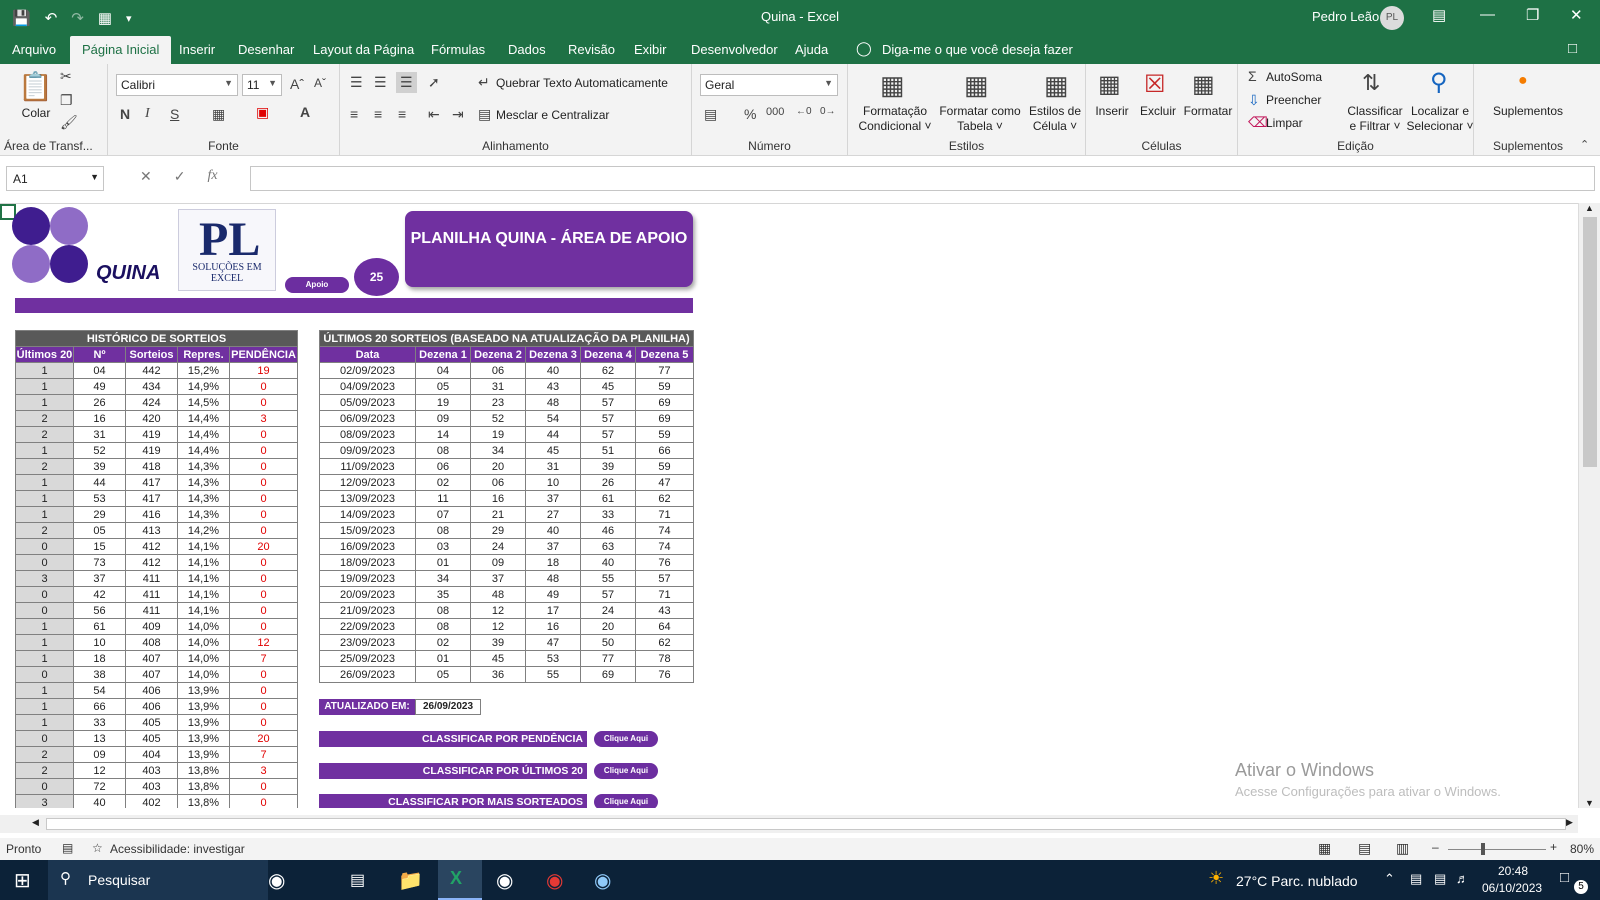  Describe the element at coordinates (443, 594) in the screenshot. I see `table-cell: 35` at that location.